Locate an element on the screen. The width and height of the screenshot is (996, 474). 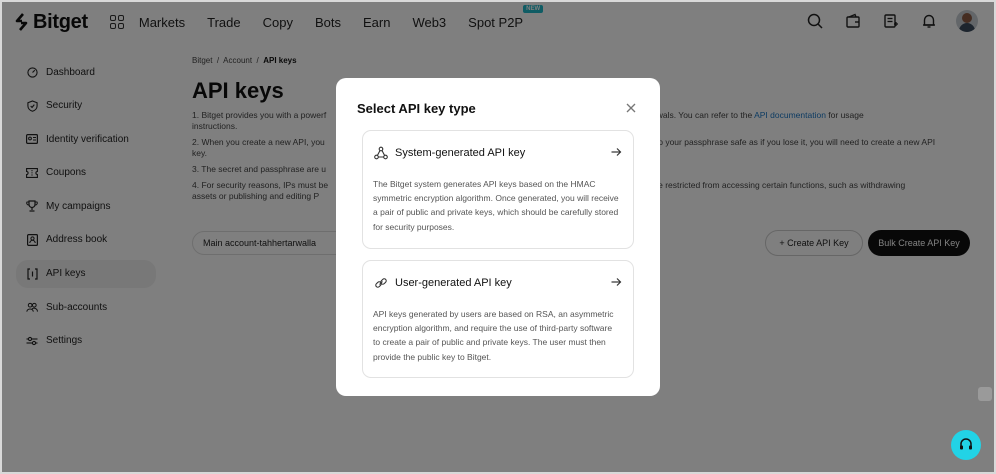
feedback-icon is located at coordinates (985, 394).